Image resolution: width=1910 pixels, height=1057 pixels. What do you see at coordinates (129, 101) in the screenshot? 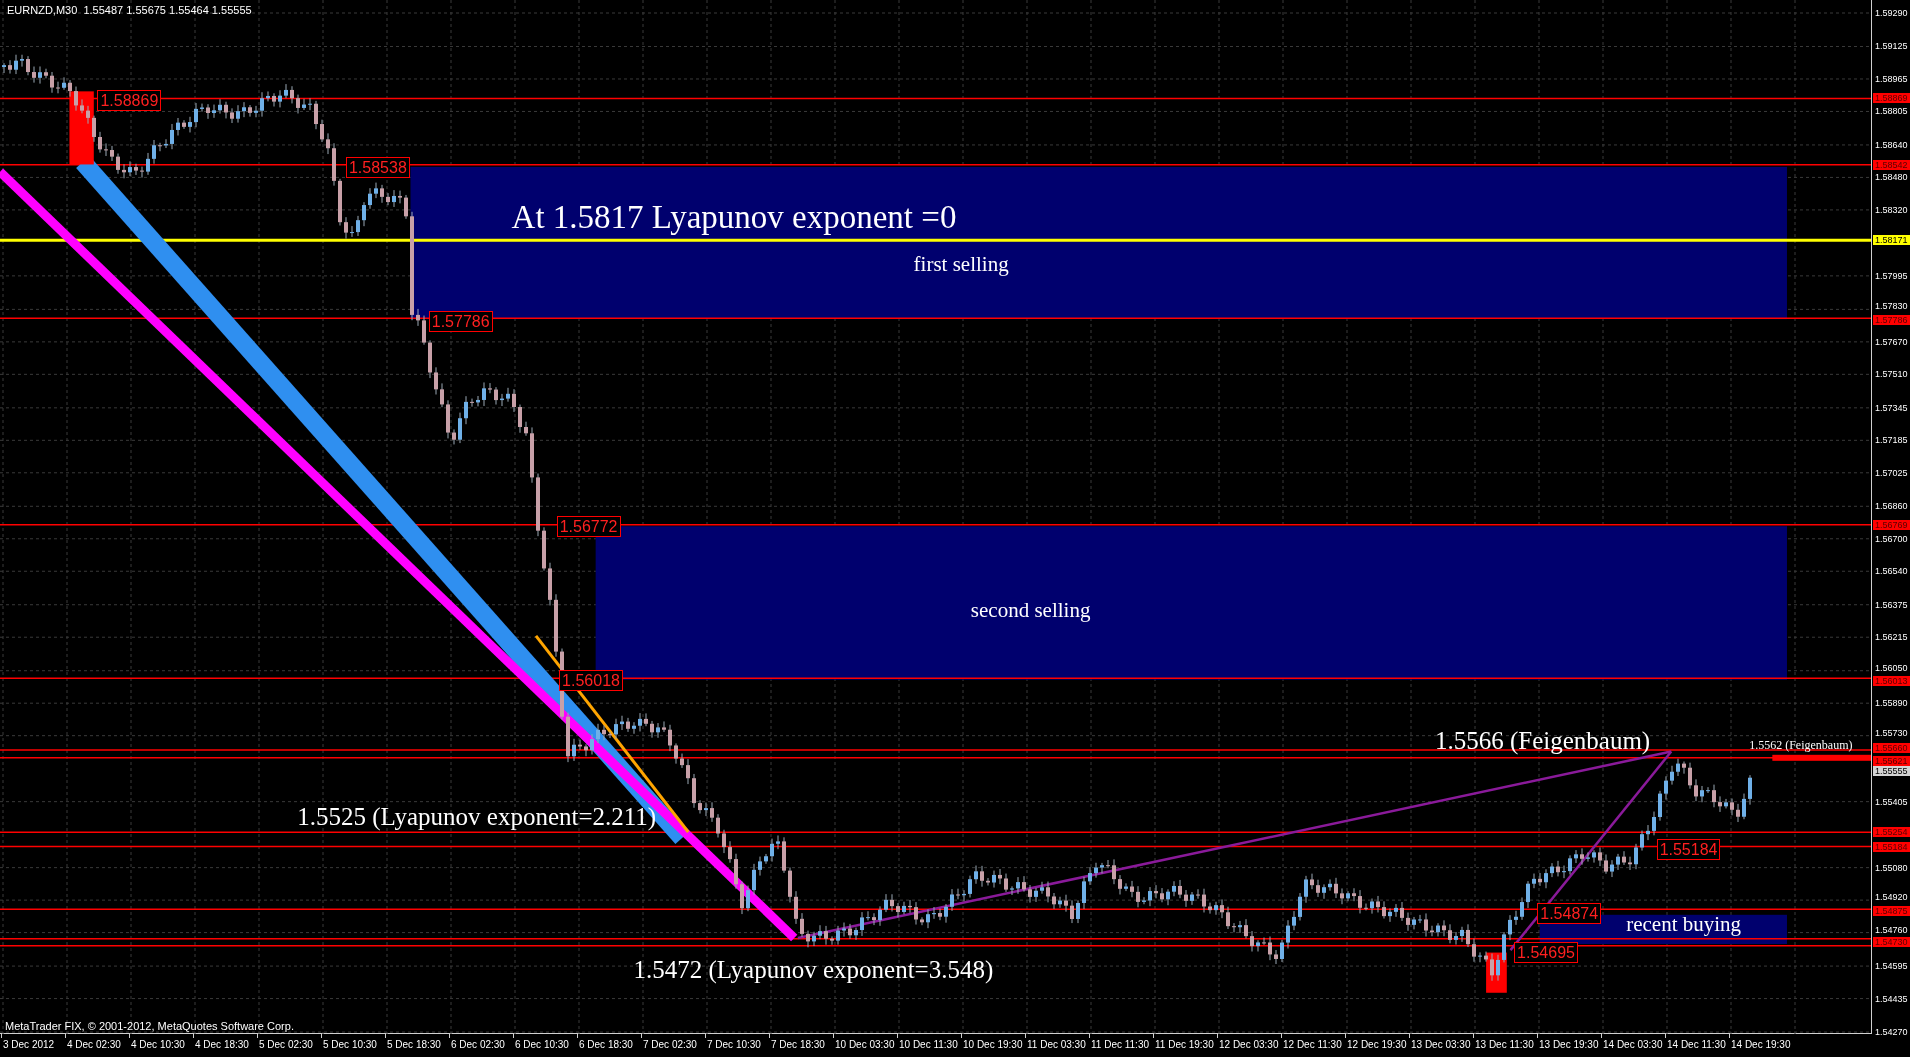
I see `price-tag: 1.58869` at bounding box center [129, 101].